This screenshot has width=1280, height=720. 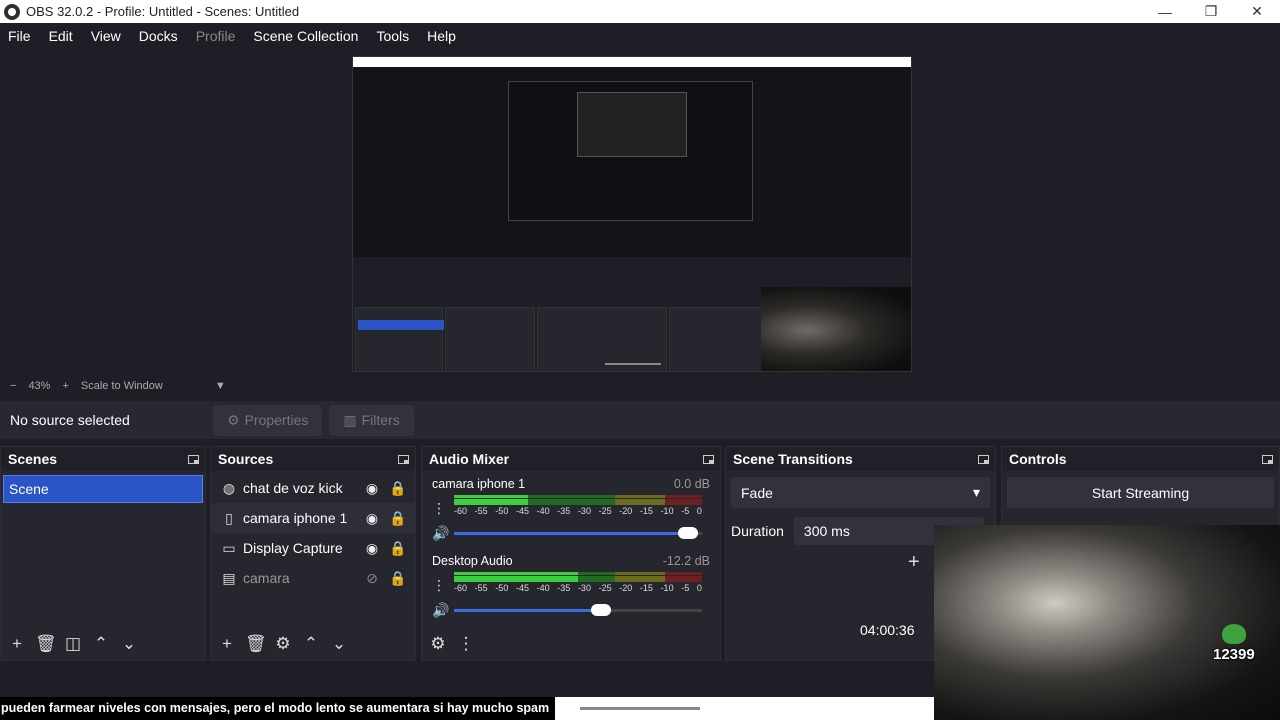 I want to click on preview-nested-scene-item, so click(x=401, y=325).